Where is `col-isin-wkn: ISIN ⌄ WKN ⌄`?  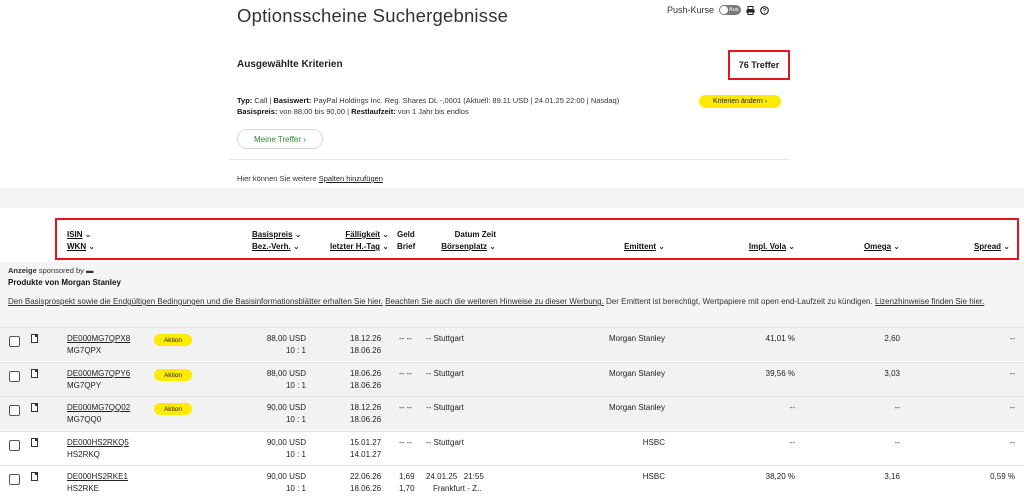
col-isin-wkn: ISIN ⌄ WKN ⌄ is located at coordinates (81, 241).